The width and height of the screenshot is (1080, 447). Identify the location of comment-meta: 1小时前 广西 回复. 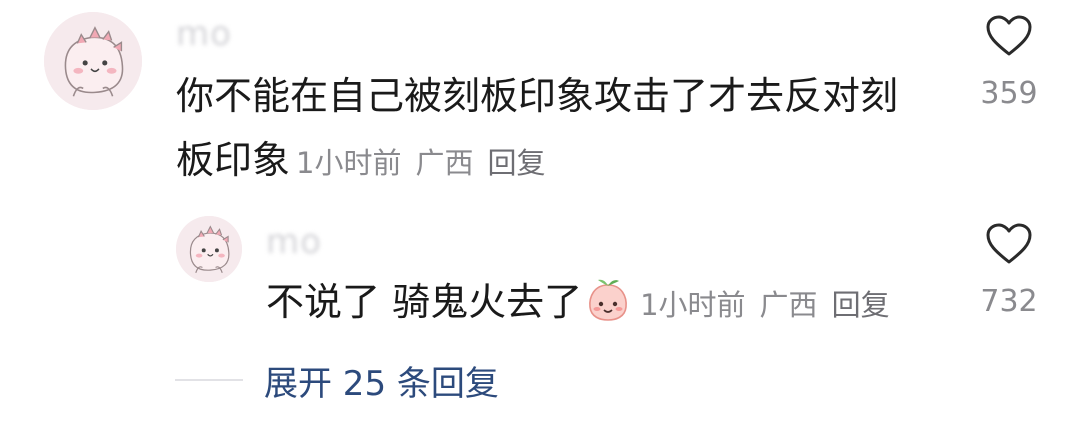
(420, 163).